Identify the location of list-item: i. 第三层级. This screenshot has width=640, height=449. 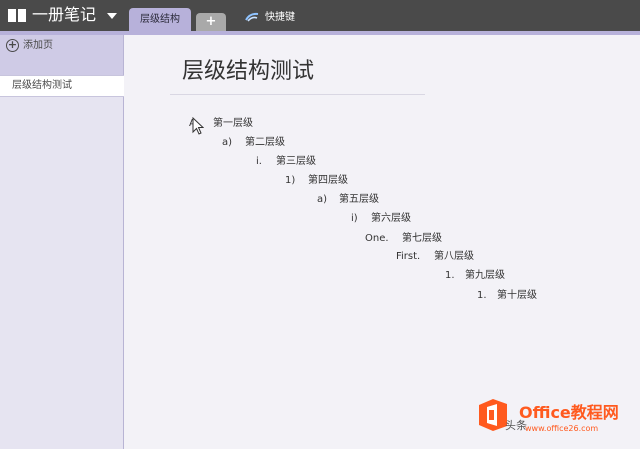
(286, 162).